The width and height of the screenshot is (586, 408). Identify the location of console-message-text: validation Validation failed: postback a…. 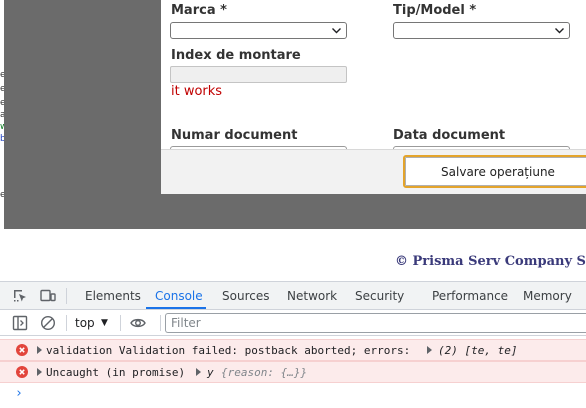
(228, 350).